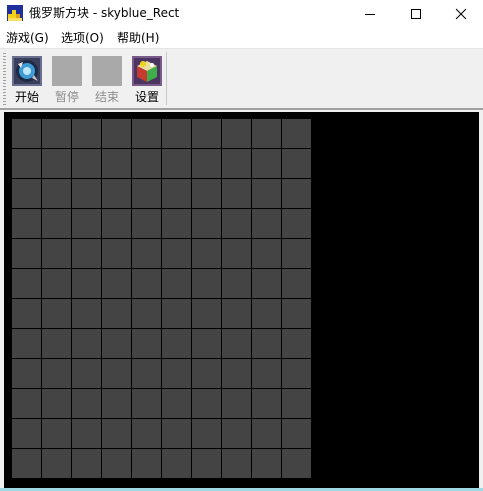 The width and height of the screenshot is (483, 491). Describe the element at coordinates (370, 13) in the screenshot. I see `minimize-button` at that location.